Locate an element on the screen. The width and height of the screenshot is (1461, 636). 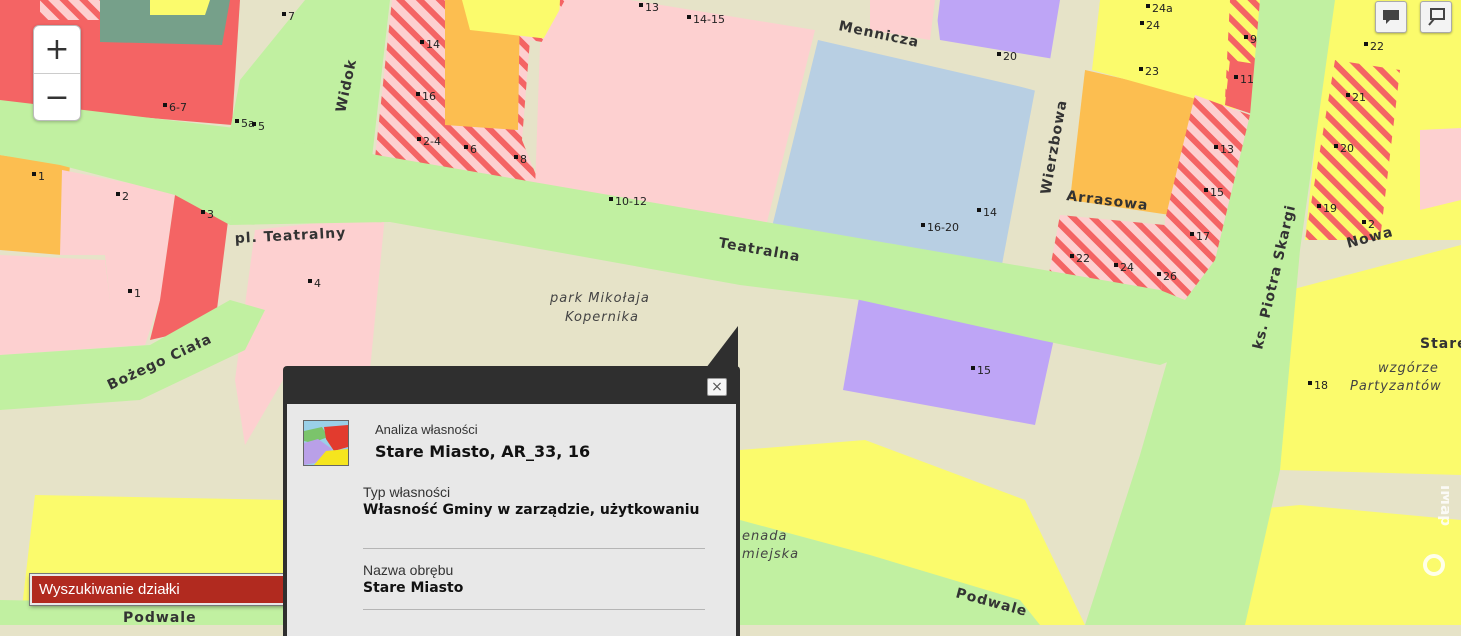
address-number: 7 is located at coordinates (291, 16).